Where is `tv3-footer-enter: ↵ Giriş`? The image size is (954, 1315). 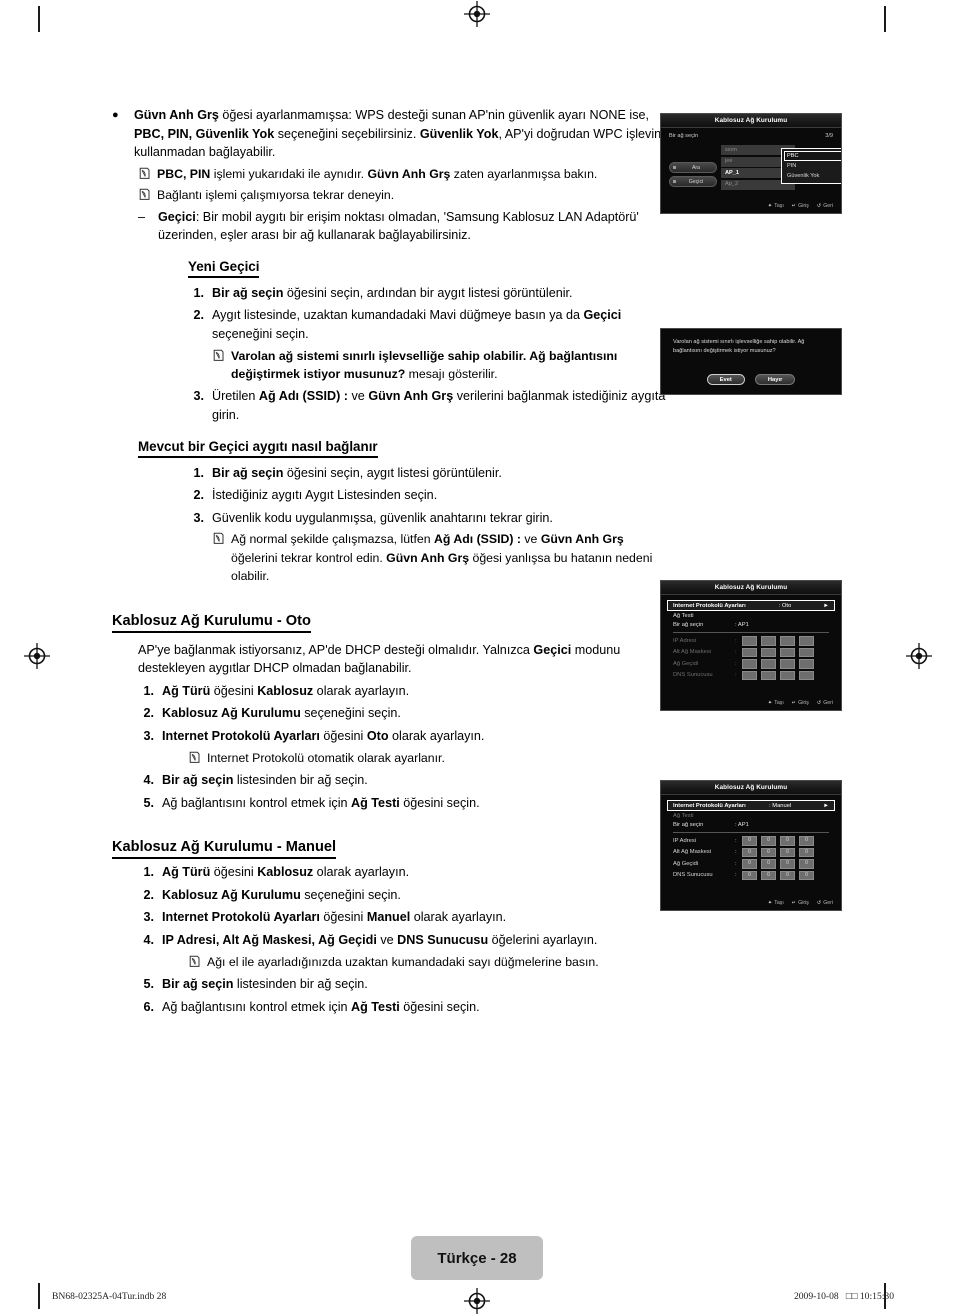 tv3-footer-enter: ↵ Giriş is located at coordinates (800, 703).